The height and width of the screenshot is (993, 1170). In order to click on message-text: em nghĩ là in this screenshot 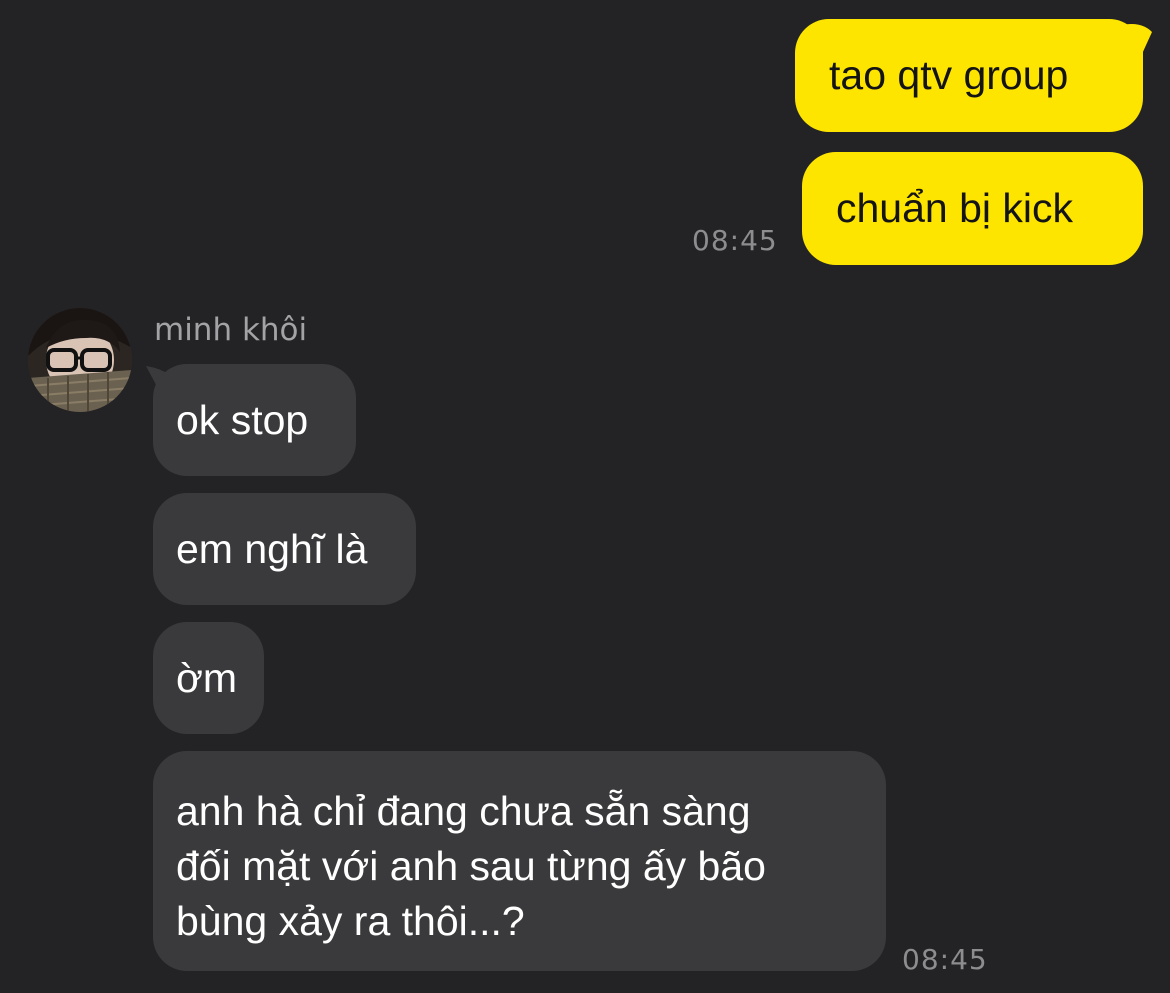, I will do `click(272, 548)`.